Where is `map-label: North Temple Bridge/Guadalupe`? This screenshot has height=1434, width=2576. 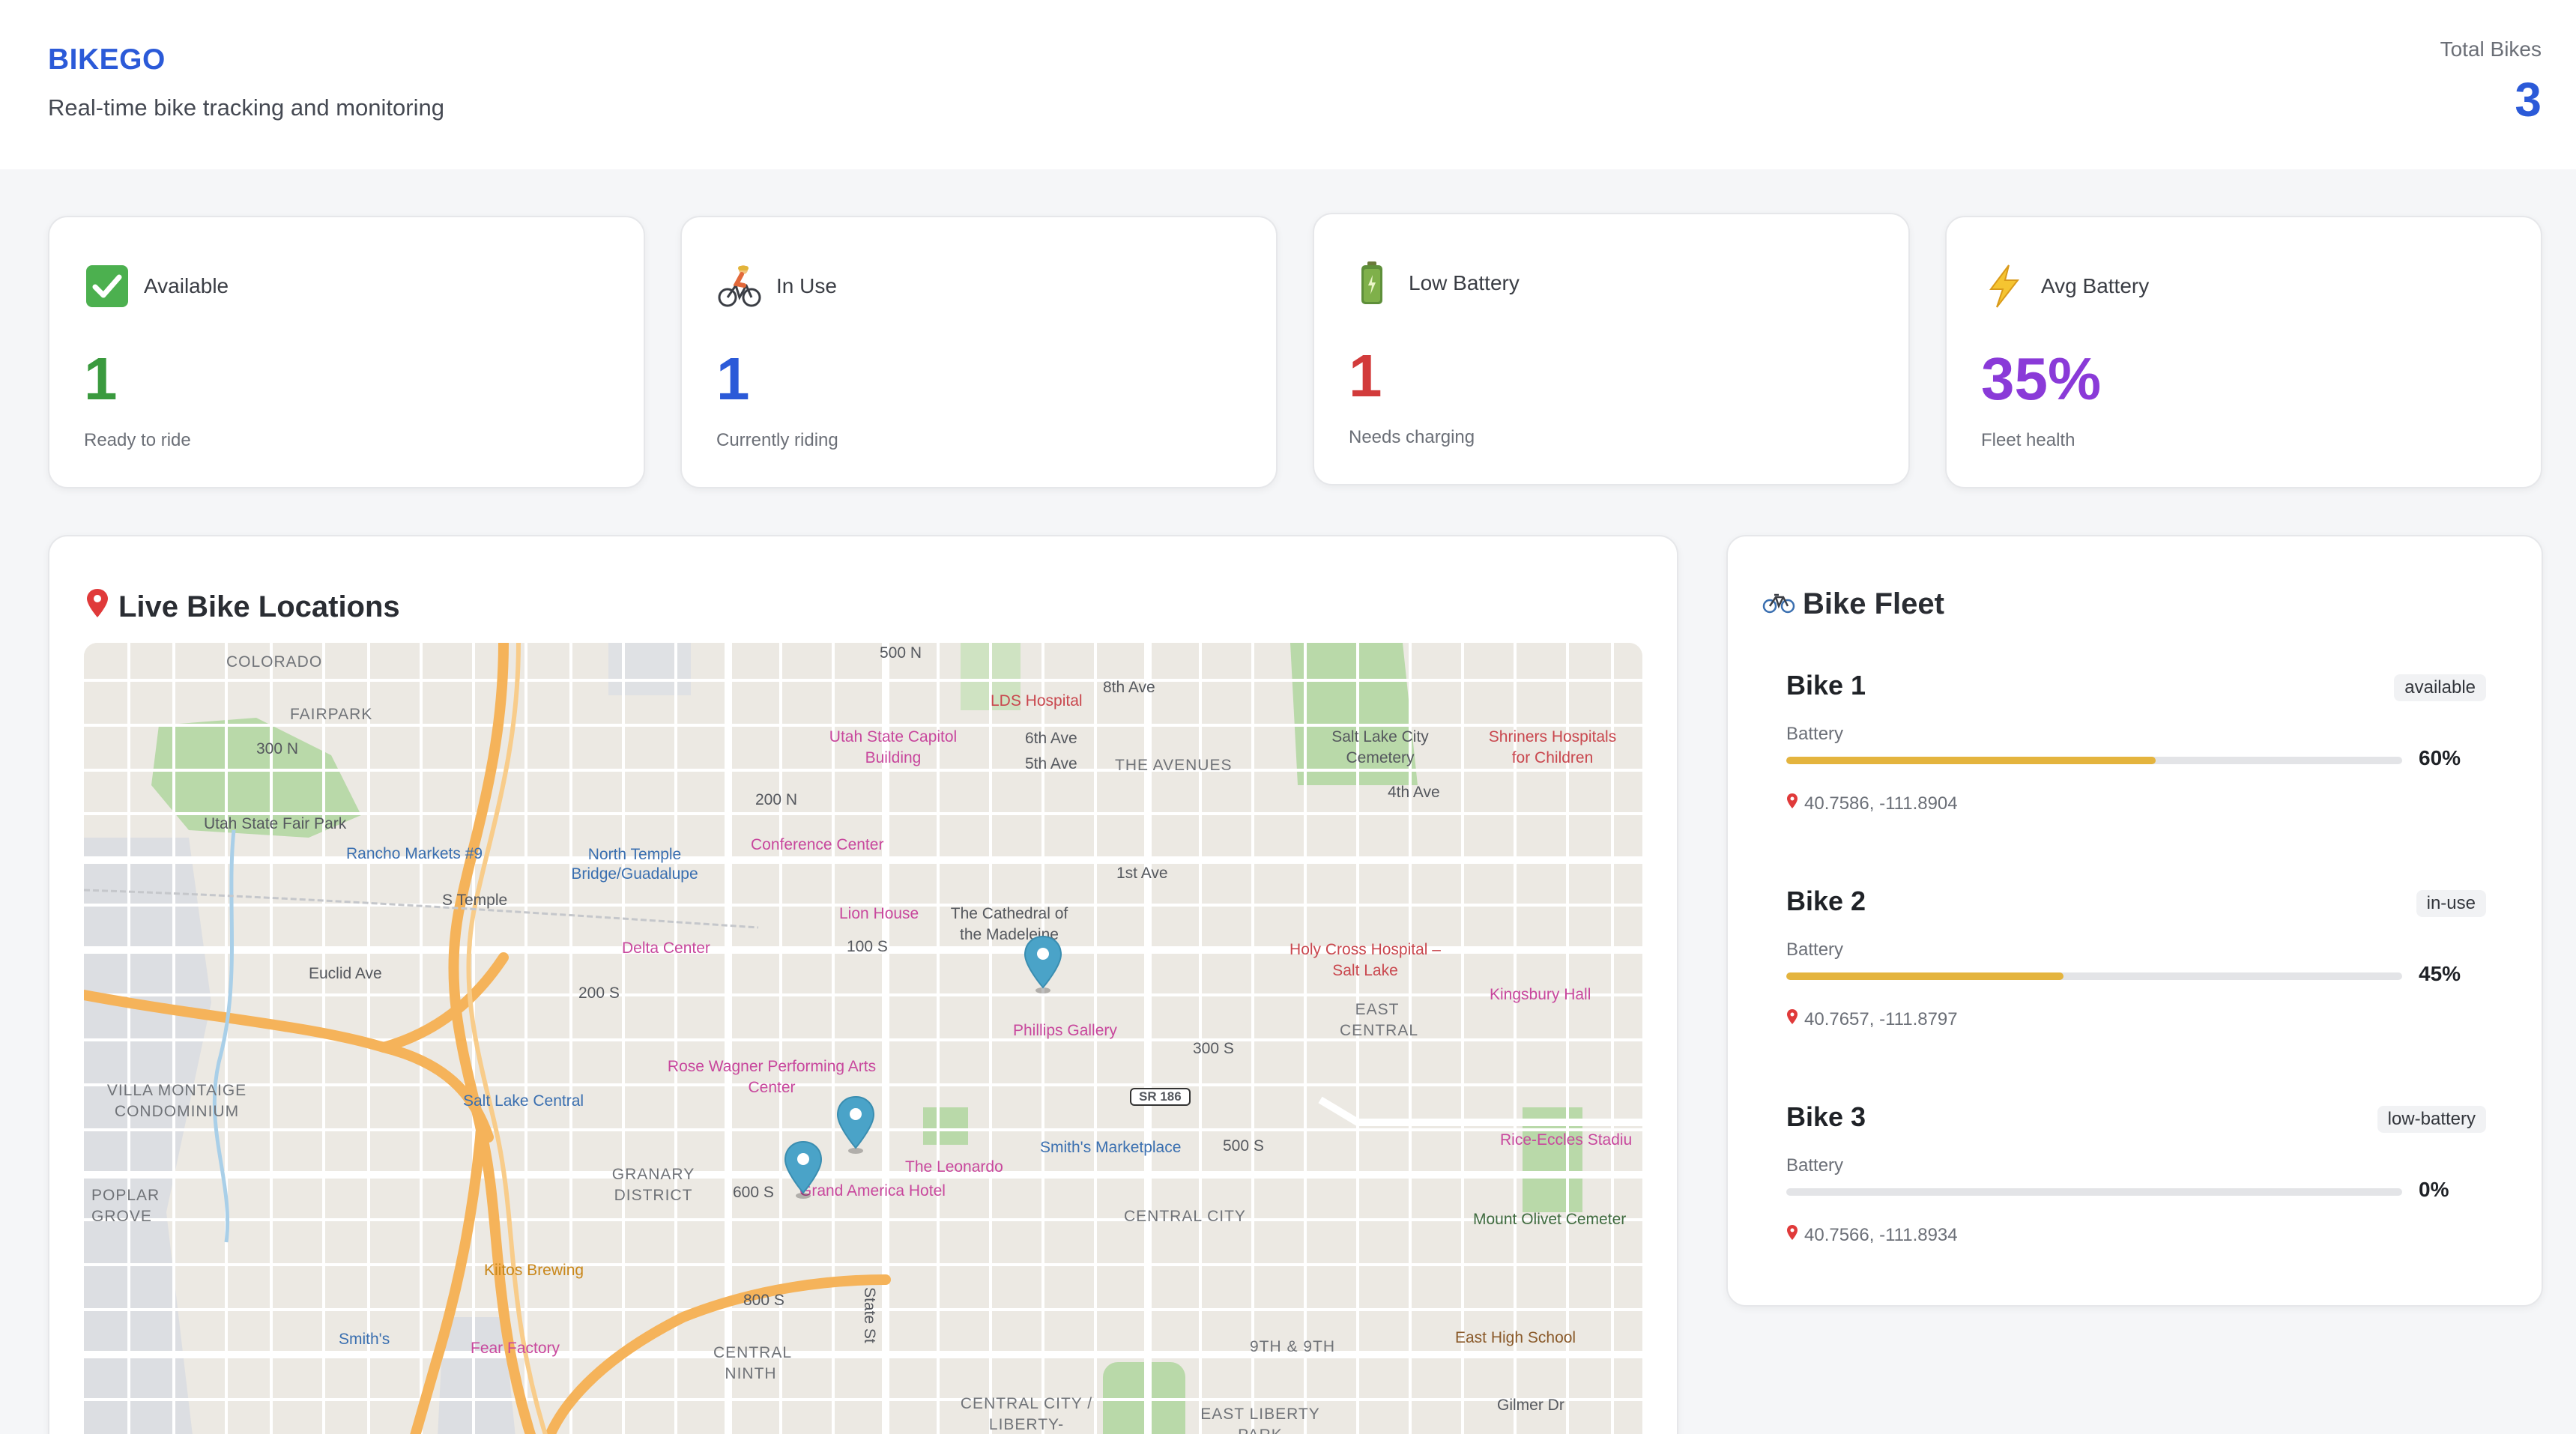 map-label: North Temple Bridge/Guadalupe is located at coordinates (634, 864).